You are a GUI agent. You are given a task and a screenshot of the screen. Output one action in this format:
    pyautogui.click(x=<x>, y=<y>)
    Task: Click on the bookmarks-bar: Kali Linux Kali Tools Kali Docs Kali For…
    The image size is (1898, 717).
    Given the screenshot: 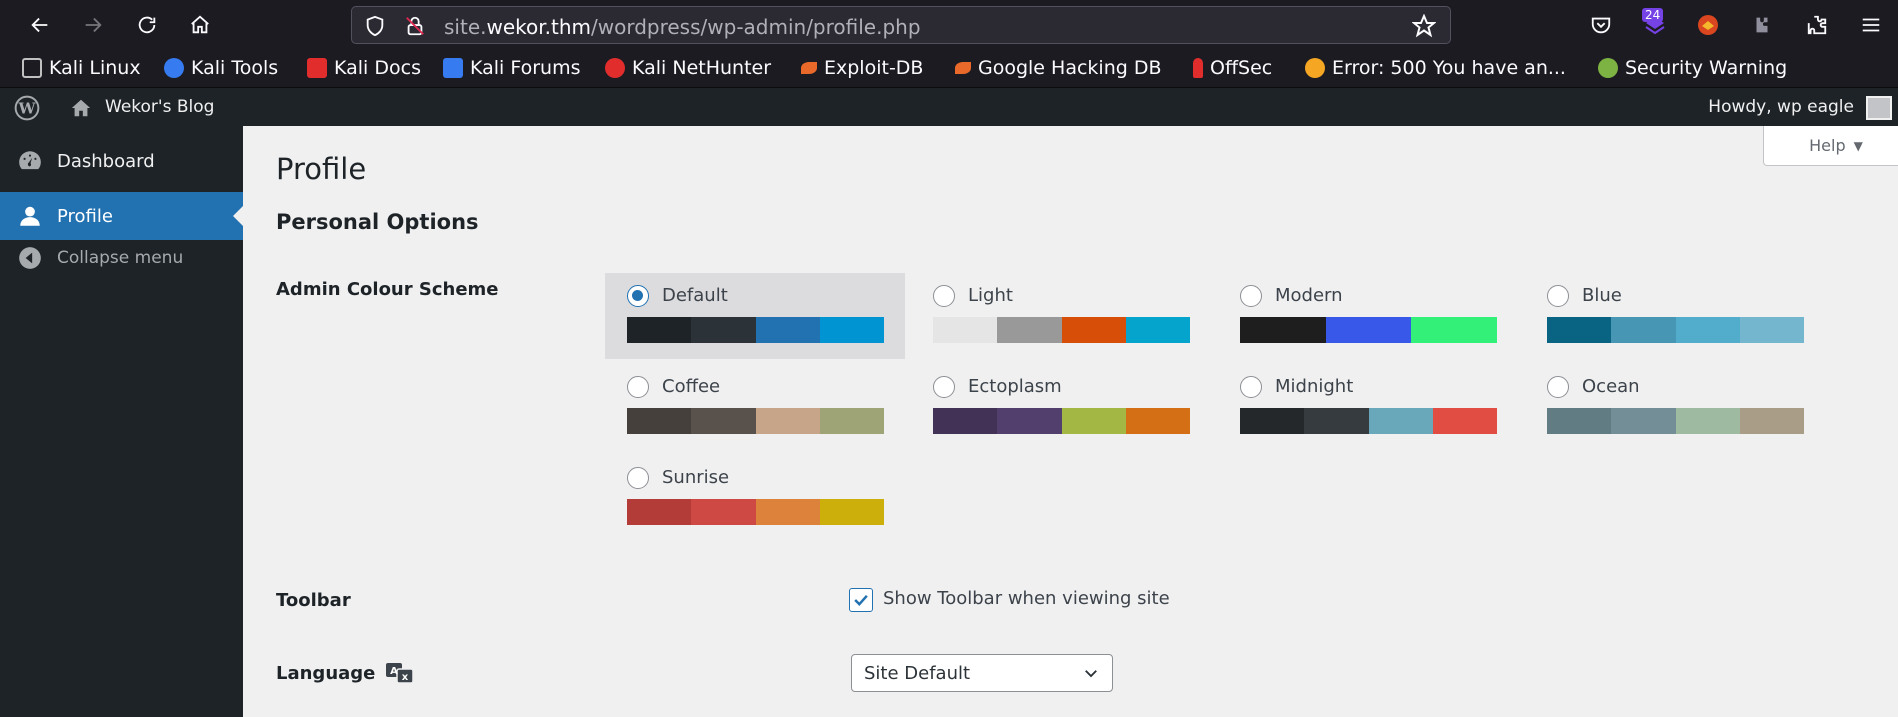 What is the action you would take?
    pyautogui.click(x=949, y=69)
    